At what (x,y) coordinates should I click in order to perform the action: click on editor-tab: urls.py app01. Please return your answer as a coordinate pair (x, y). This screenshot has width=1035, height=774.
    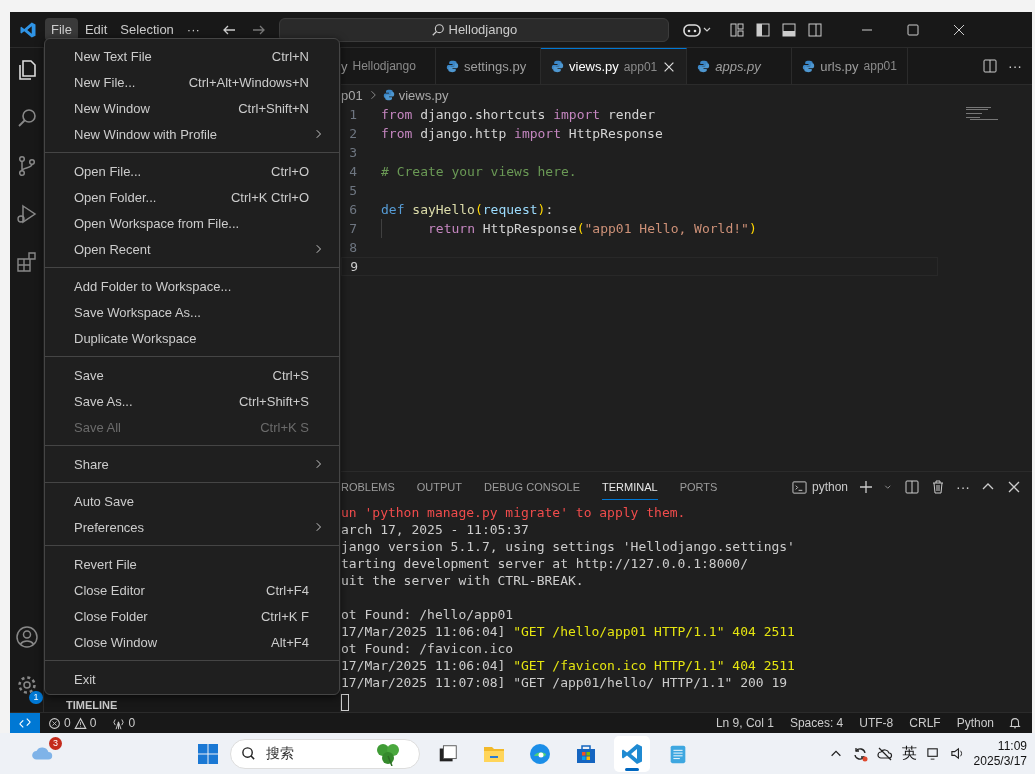
    Looking at the image, I should click on (850, 66).